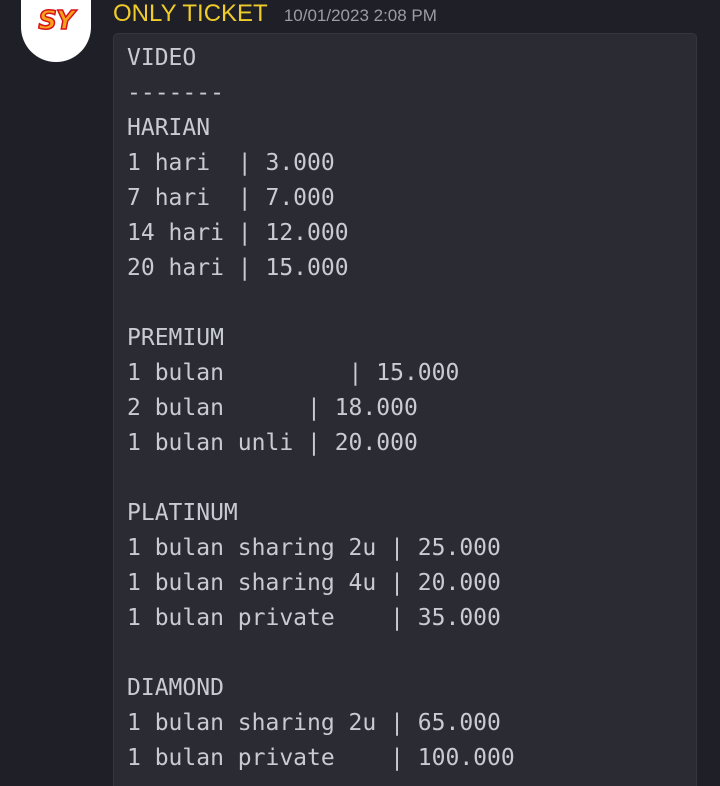 This screenshot has width=720, height=786. I want to click on code-line: 14 hari | 12.000, so click(238, 233).